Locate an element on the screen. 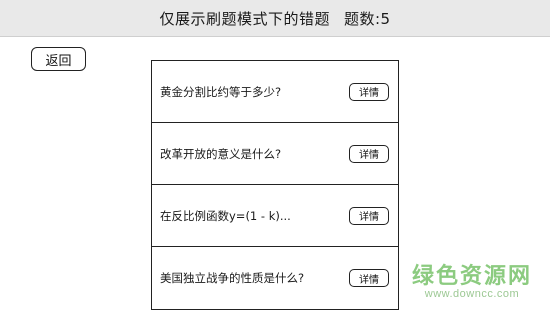 The image size is (550, 310). question-text: 改革开放的意义是什么? is located at coordinates (221, 153).